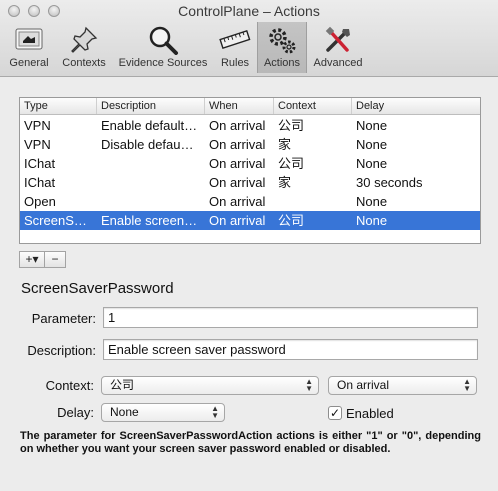 The height and width of the screenshot is (491, 498). What do you see at coordinates (97, 288) in the screenshot?
I see `action-detail-title: ScreenSaverPassword` at bounding box center [97, 288].